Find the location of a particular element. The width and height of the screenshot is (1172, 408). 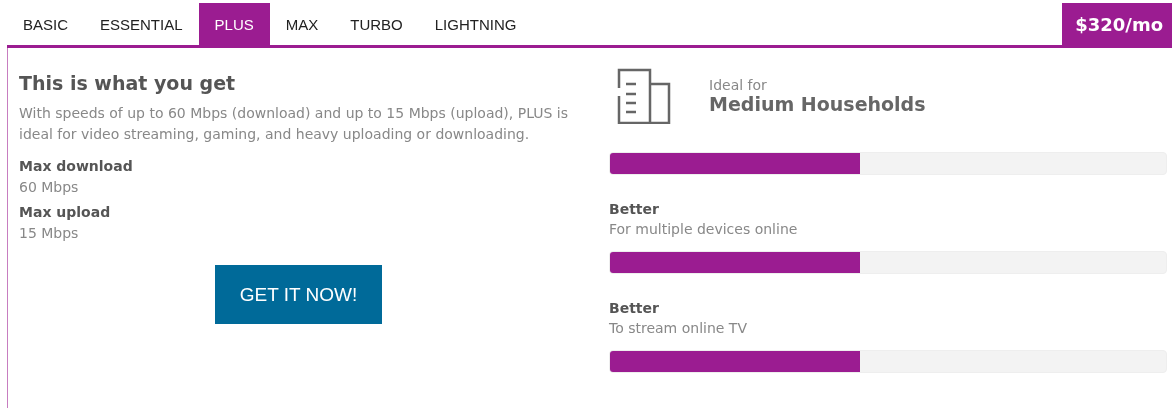

spec-value: 15 Mbps is located at coordinates (49, 233).